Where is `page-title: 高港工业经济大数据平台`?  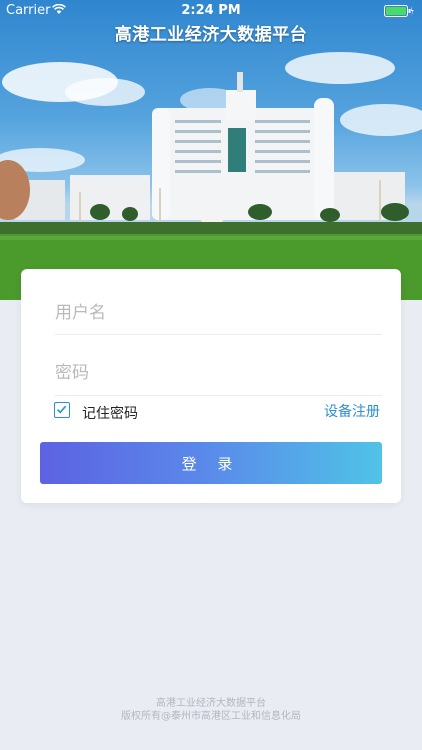 page-title: 高港工业经济大数据平台 is located at coordinates (211, 35).